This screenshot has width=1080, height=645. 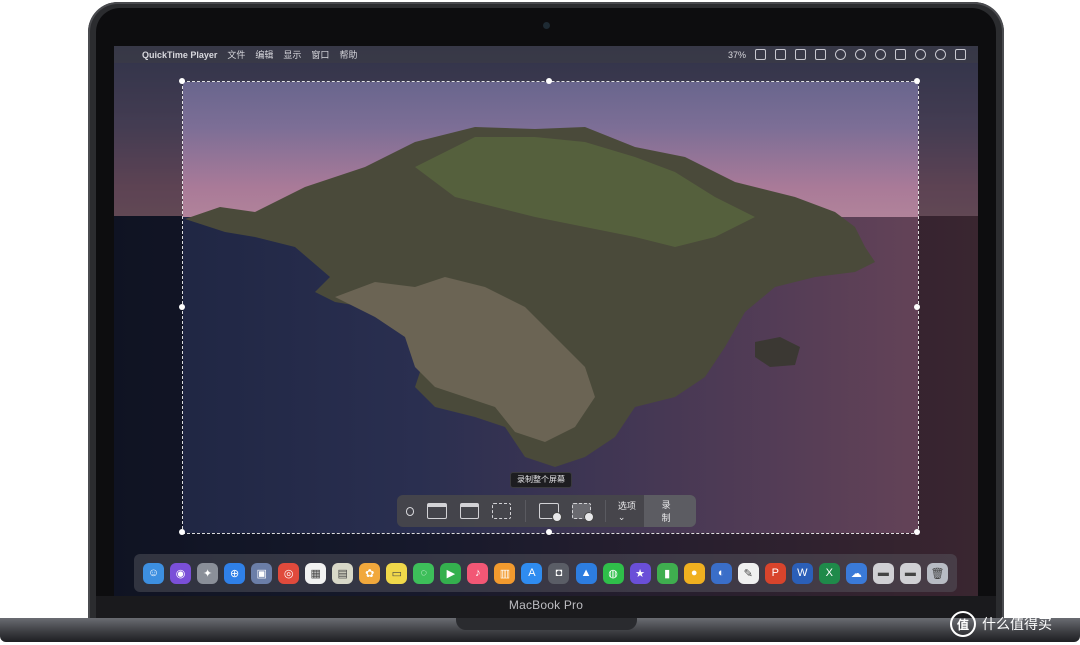 What do you see at coordinates (586, 573) in the screenshot?
I see `keynote-icon: ▲` at bounding box center [586, 573].